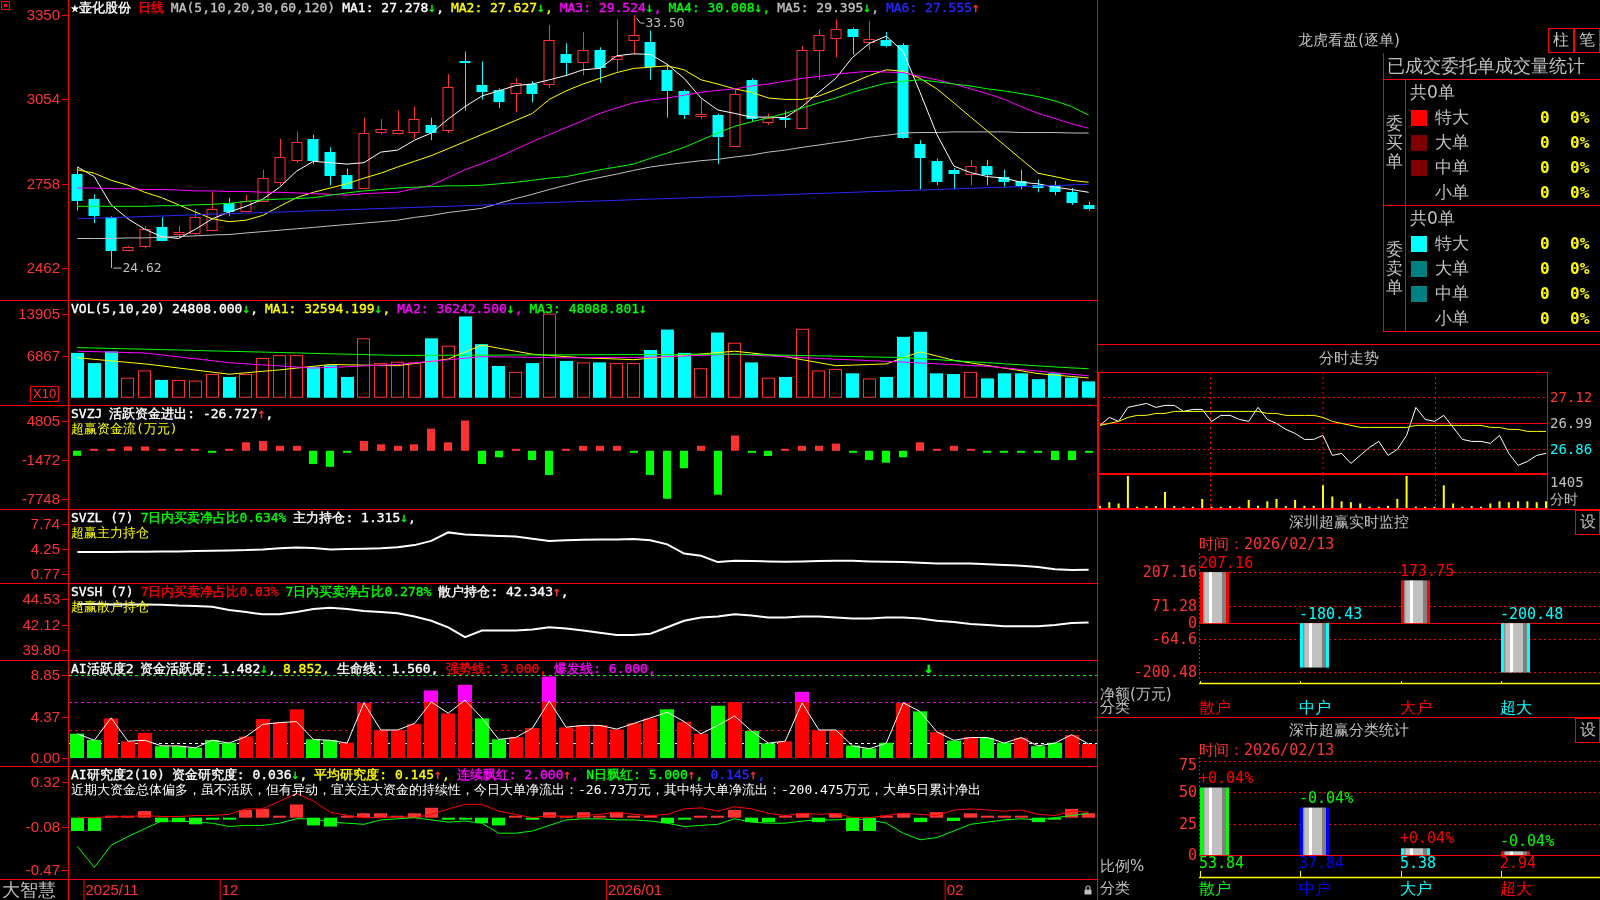  Describe the element at coordinates (1416, 708) in the screenshot. I see `category-label: 大户` at that location.